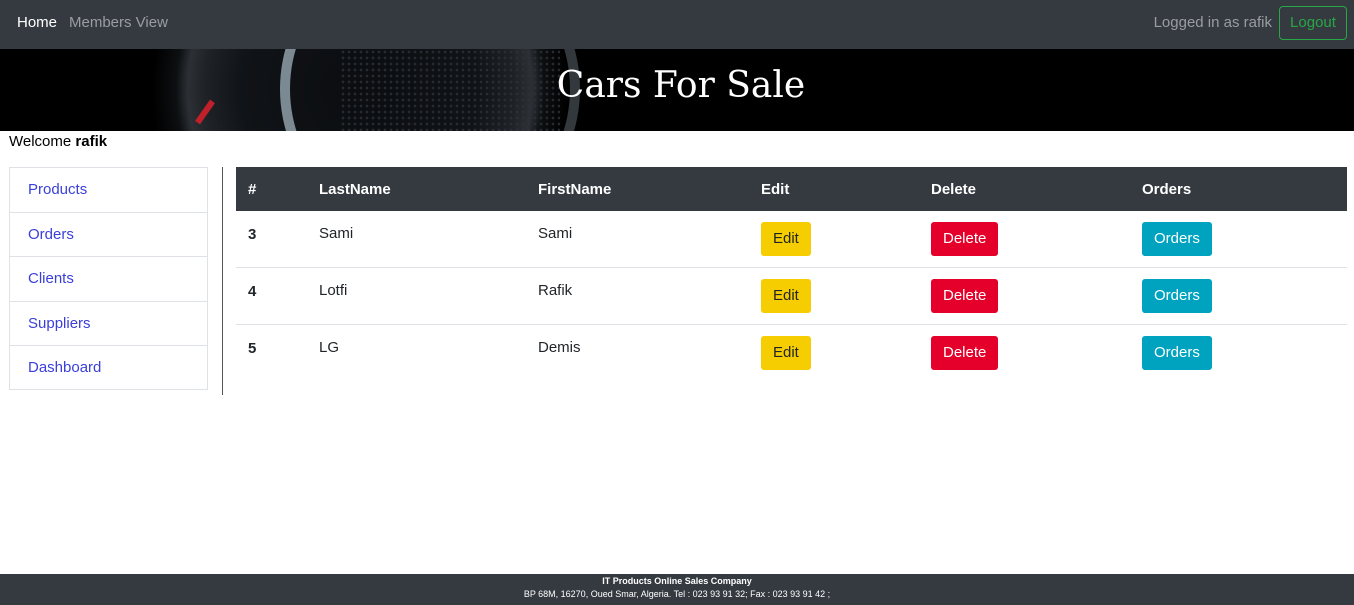  Describe the element at coordinates (37, 22) in the screenshot. I see `nav-home-link: Home` at that location.